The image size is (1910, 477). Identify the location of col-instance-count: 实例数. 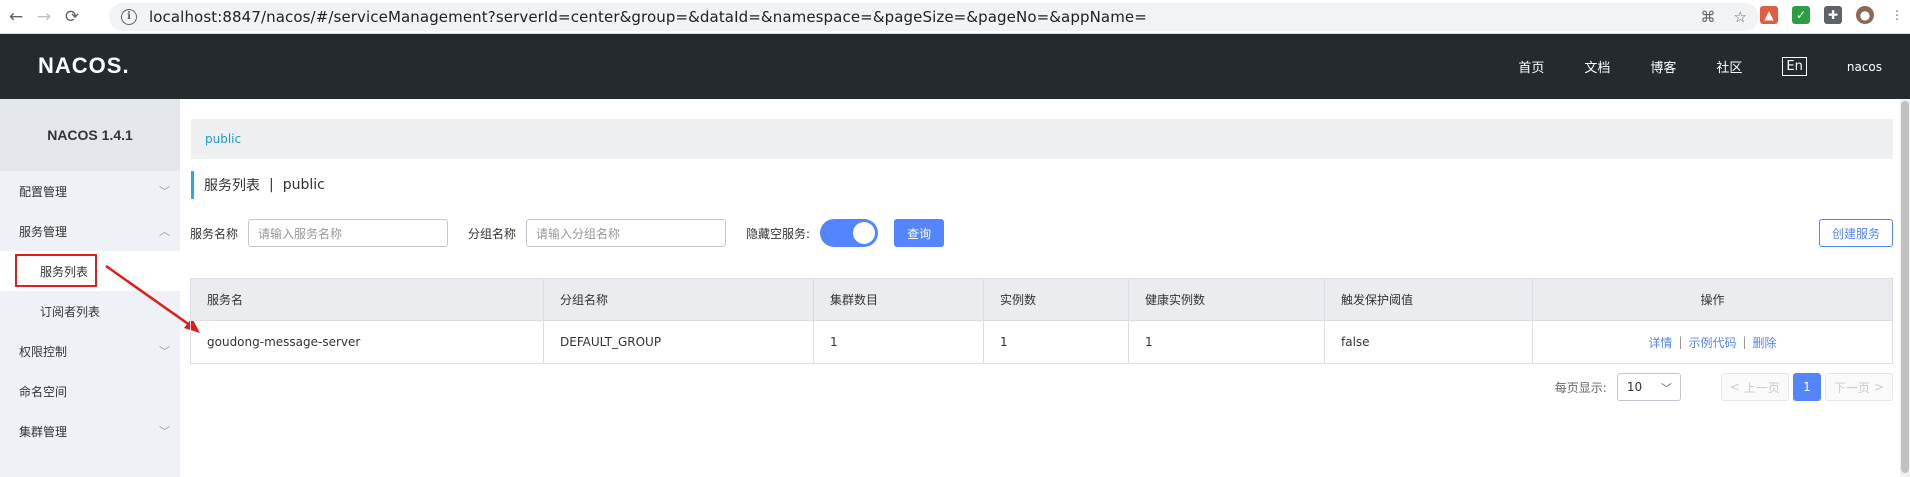
(1056, 299).